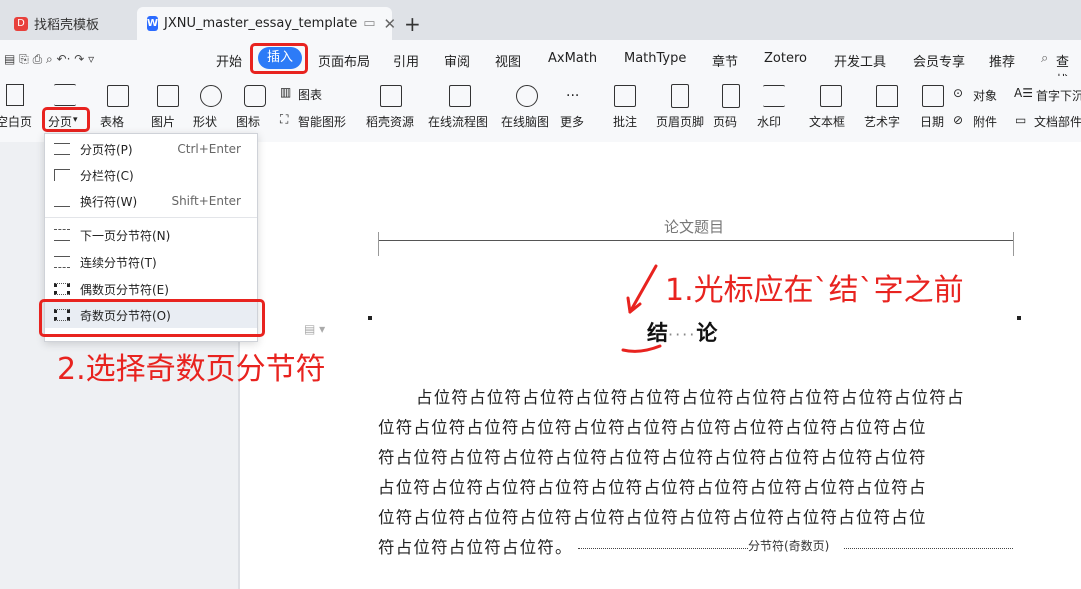 The width and height of the screenshot is (1081, 589). Describe the element at coordinates (248, 121) in the screenshot. I see `icon-label: 图标` at that location.